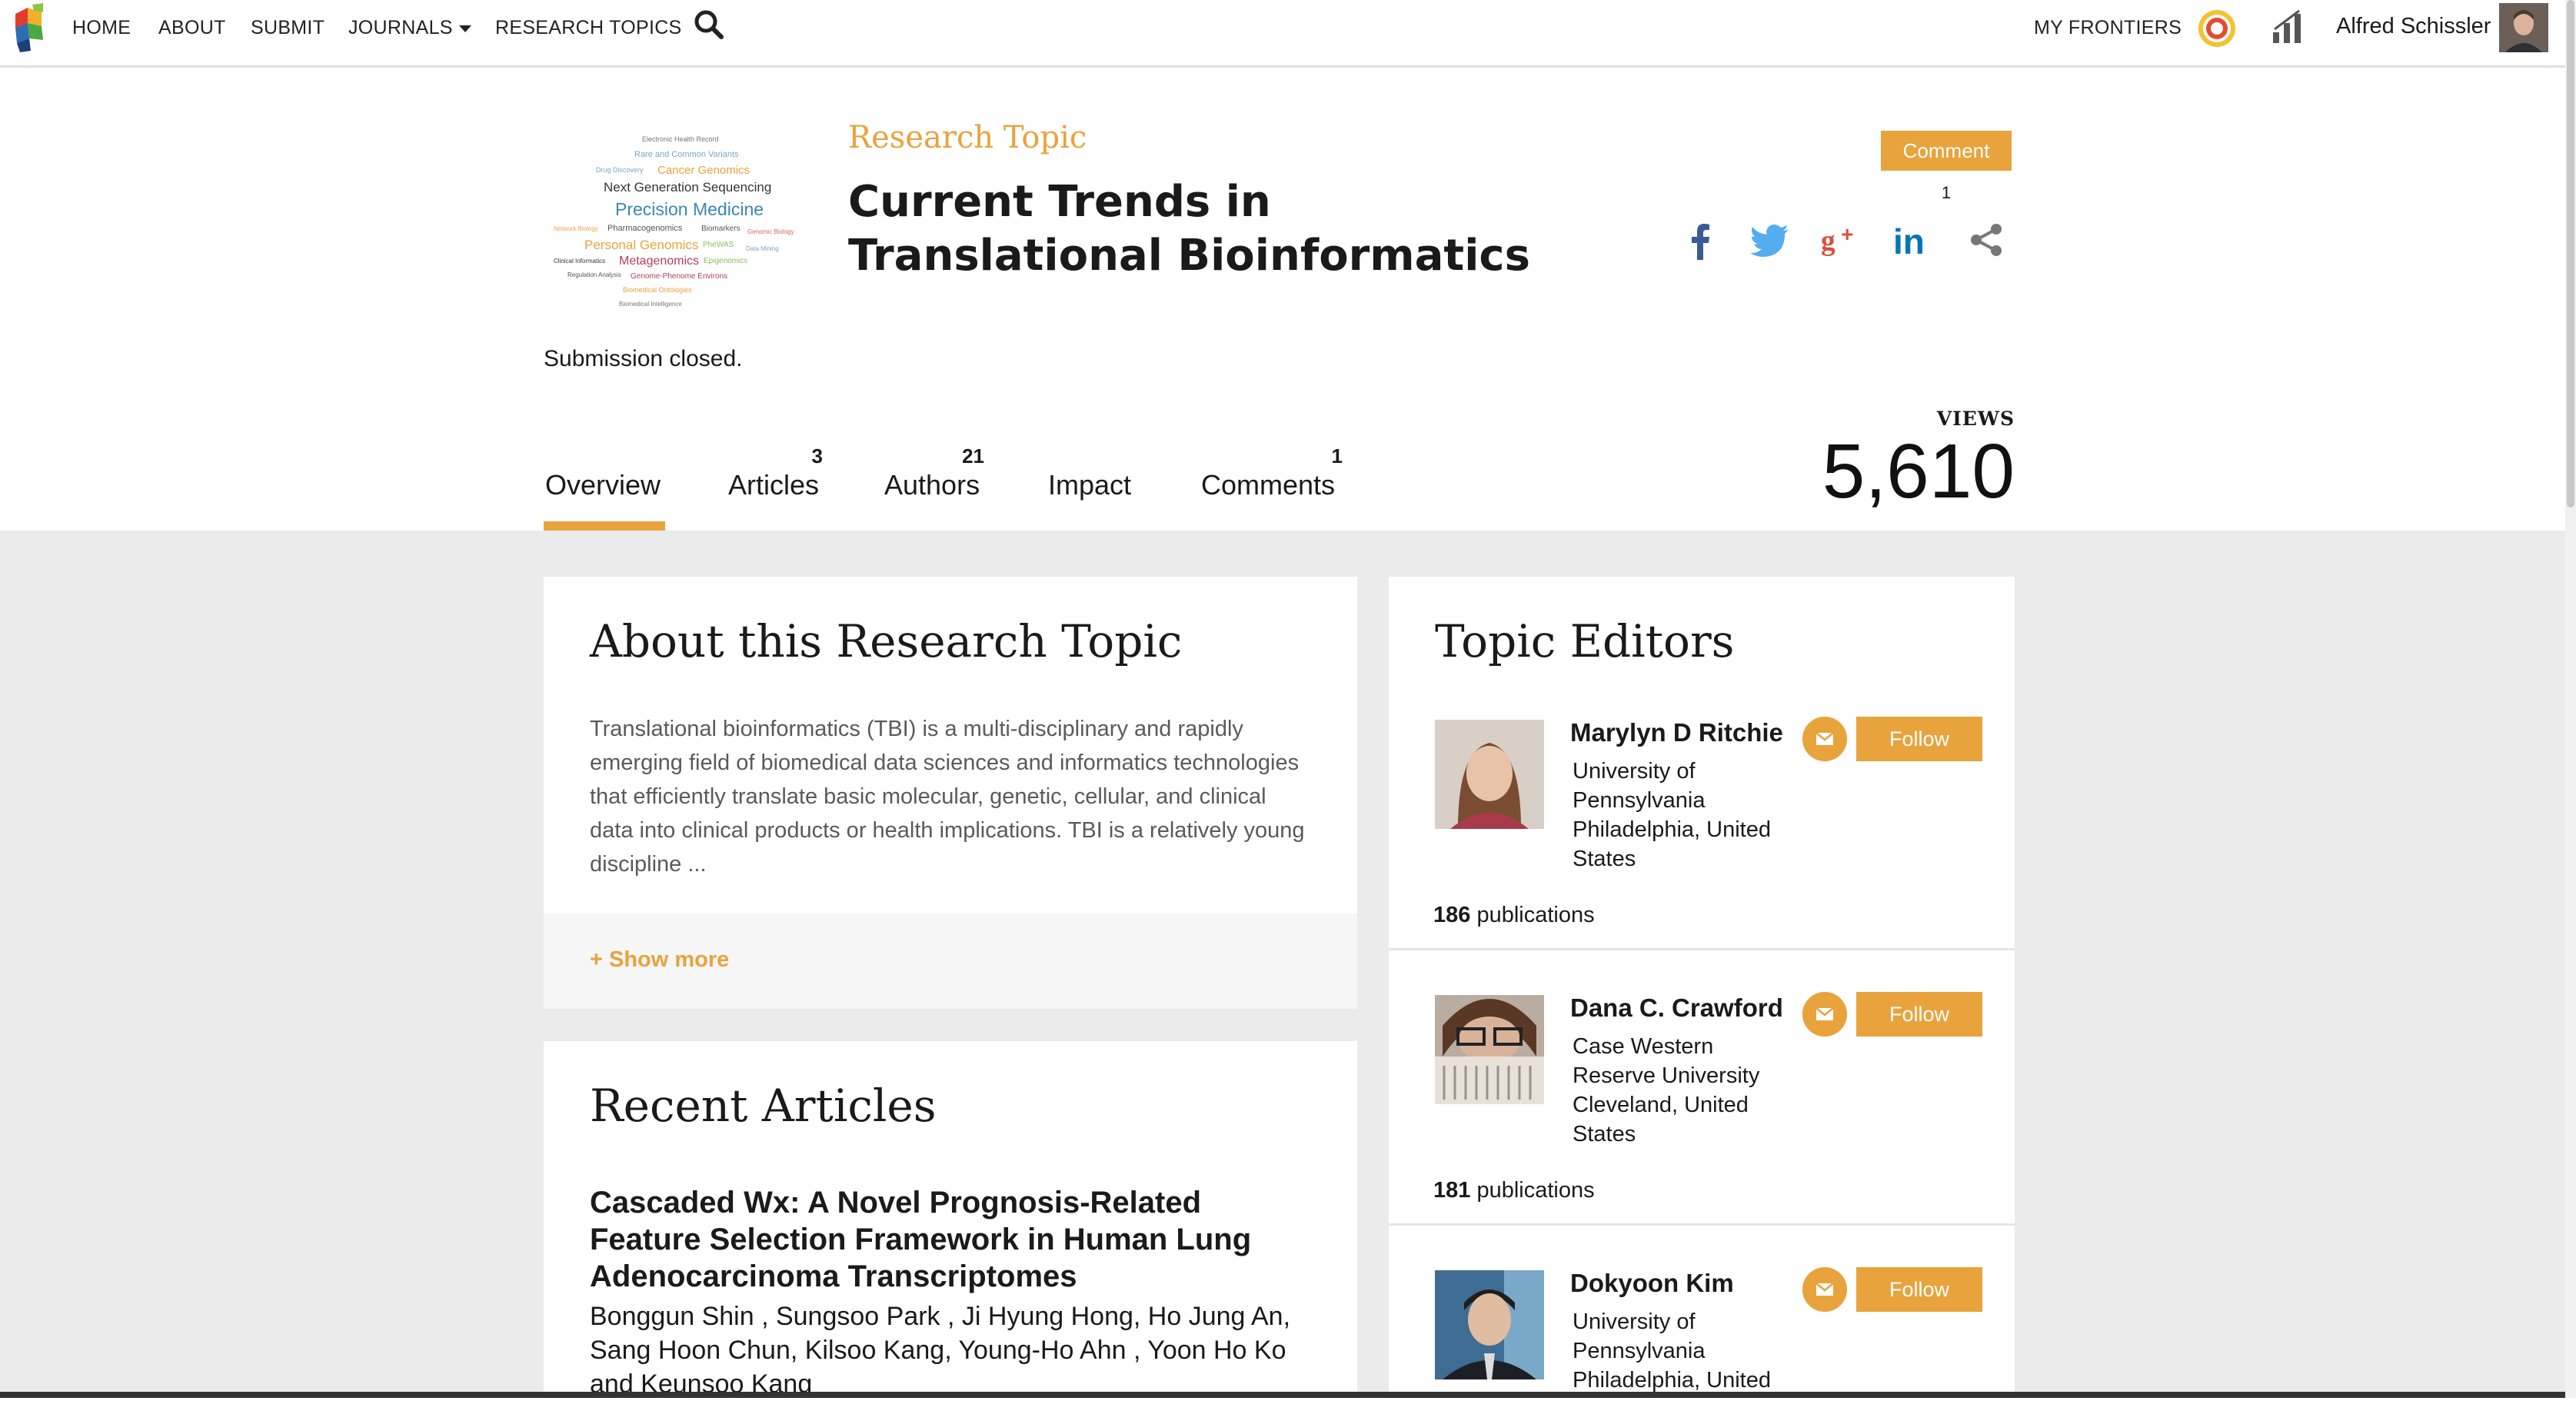  I want to click on views-count: 5,610, so click(1919, 471).